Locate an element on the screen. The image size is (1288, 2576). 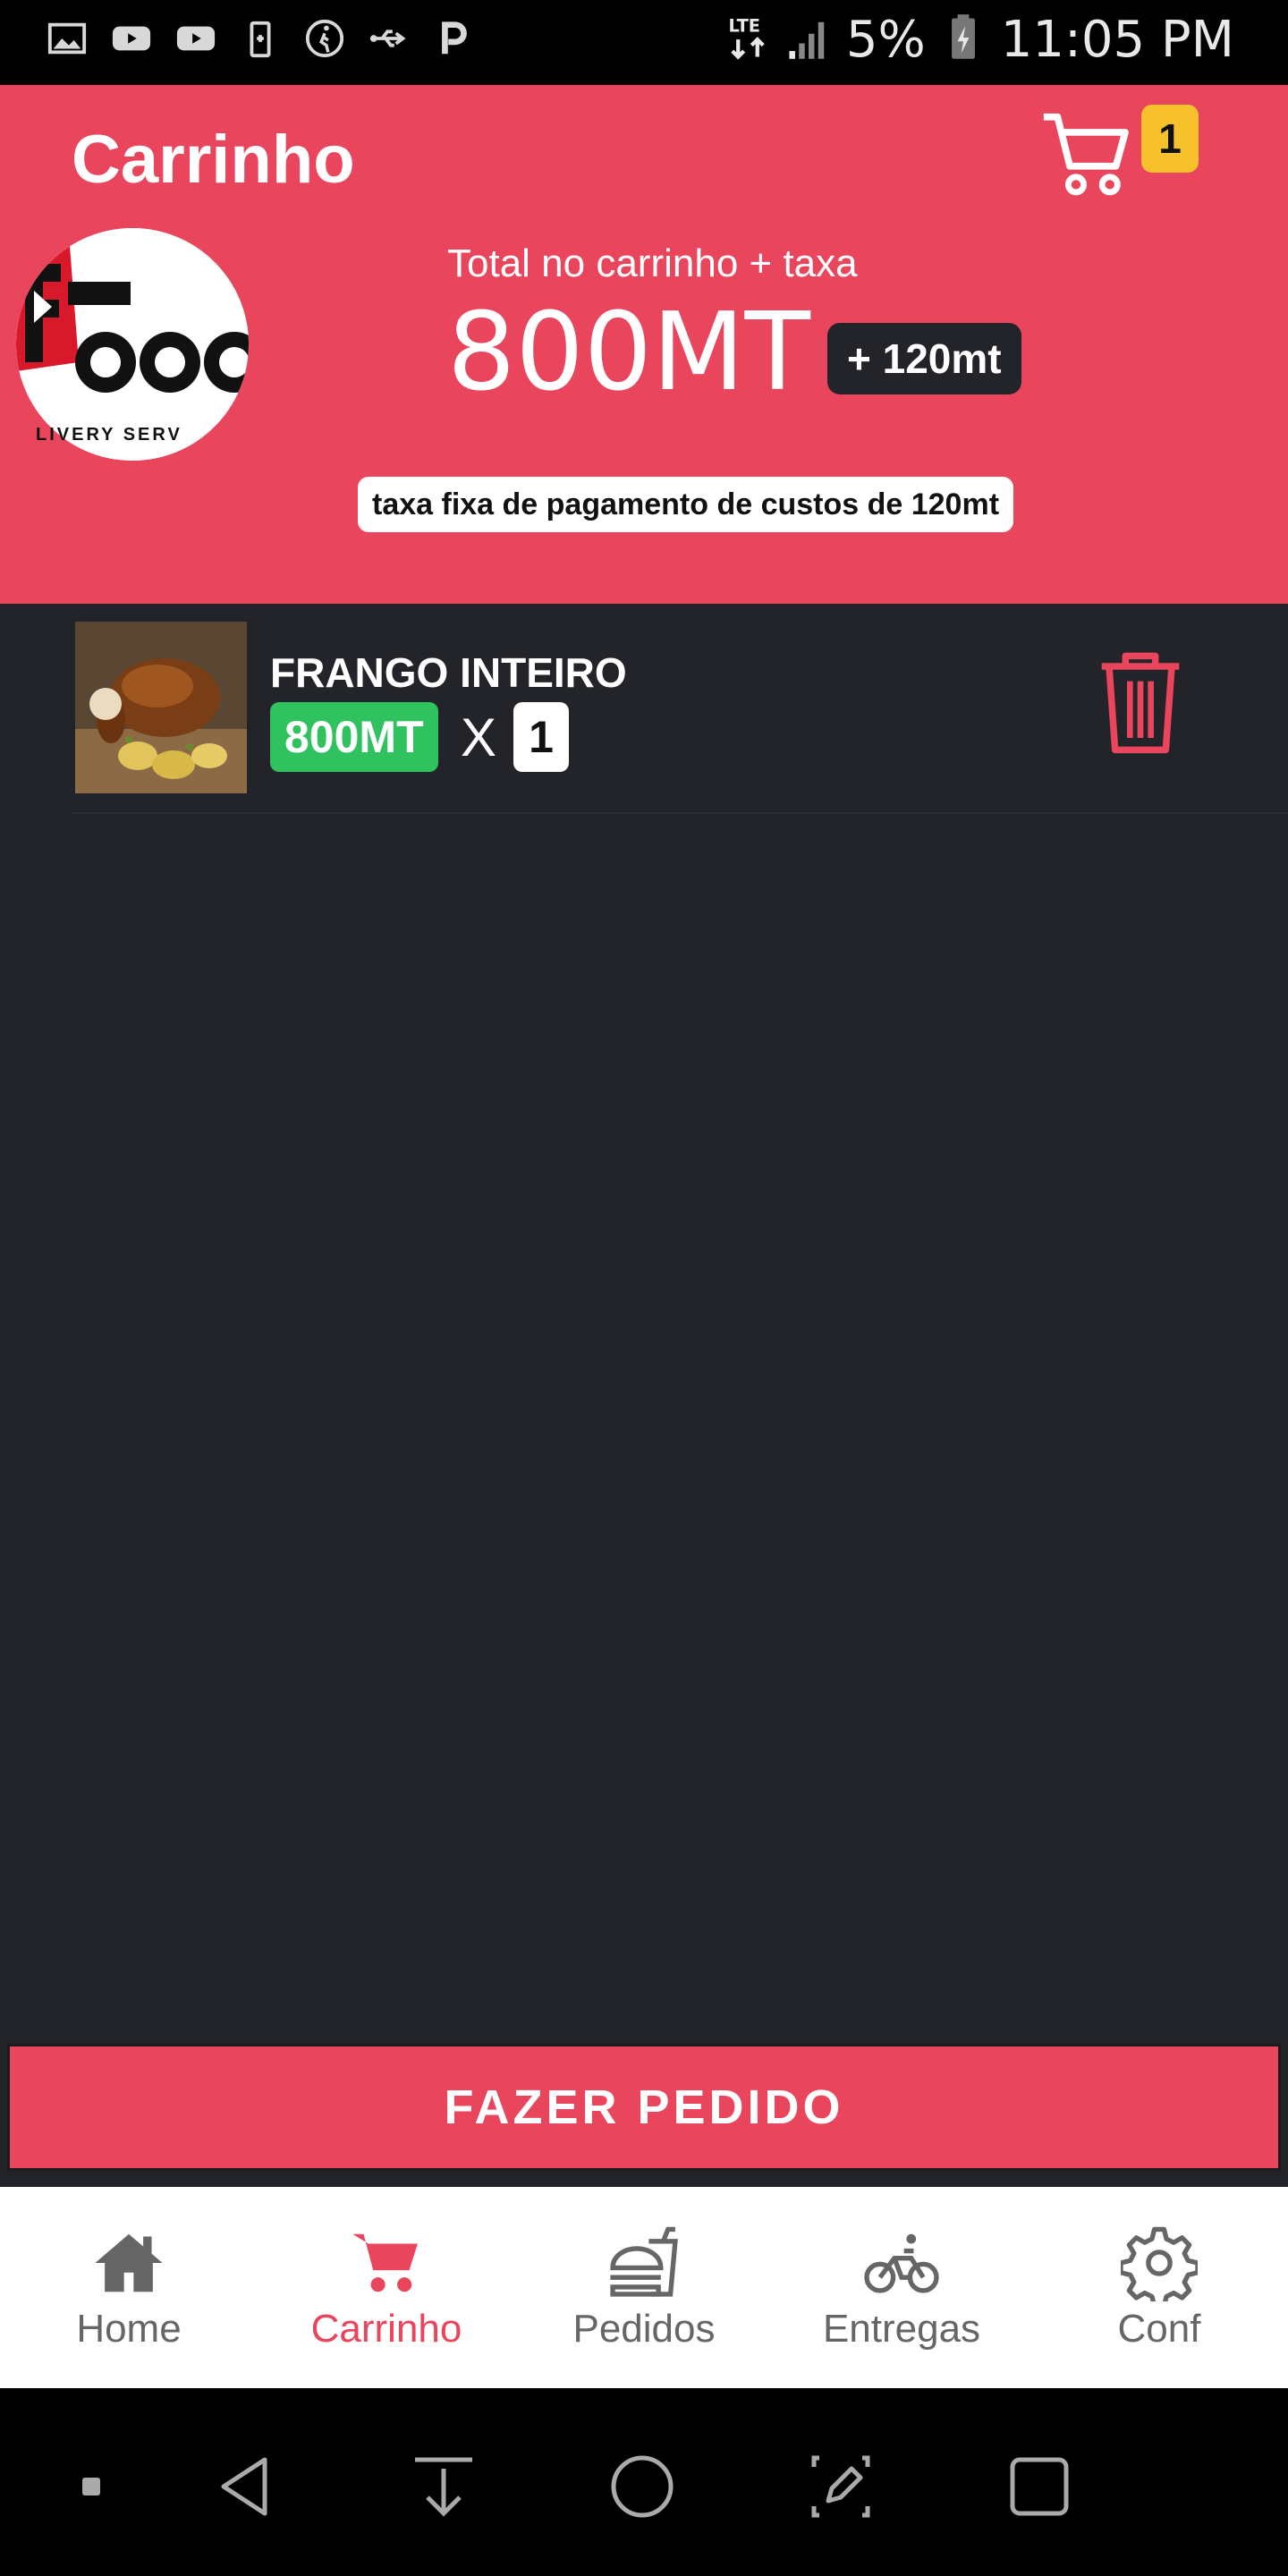
tab-carrinho-label: Carrinho is located at coordinates (386, 2329).